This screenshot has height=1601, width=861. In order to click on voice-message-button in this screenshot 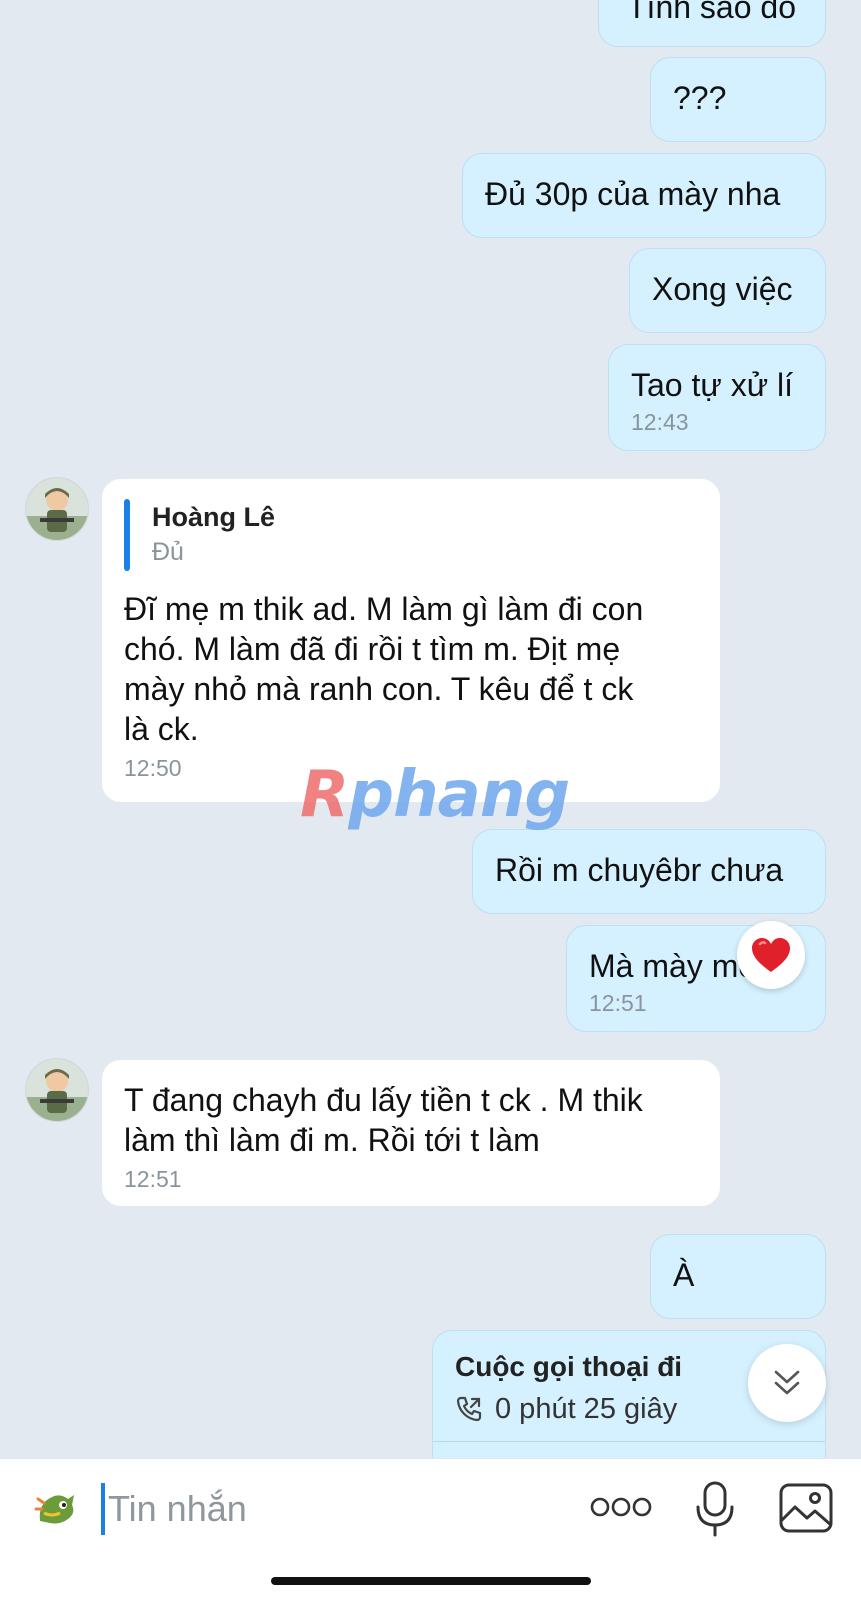, I will do `click(715, 1509)`.